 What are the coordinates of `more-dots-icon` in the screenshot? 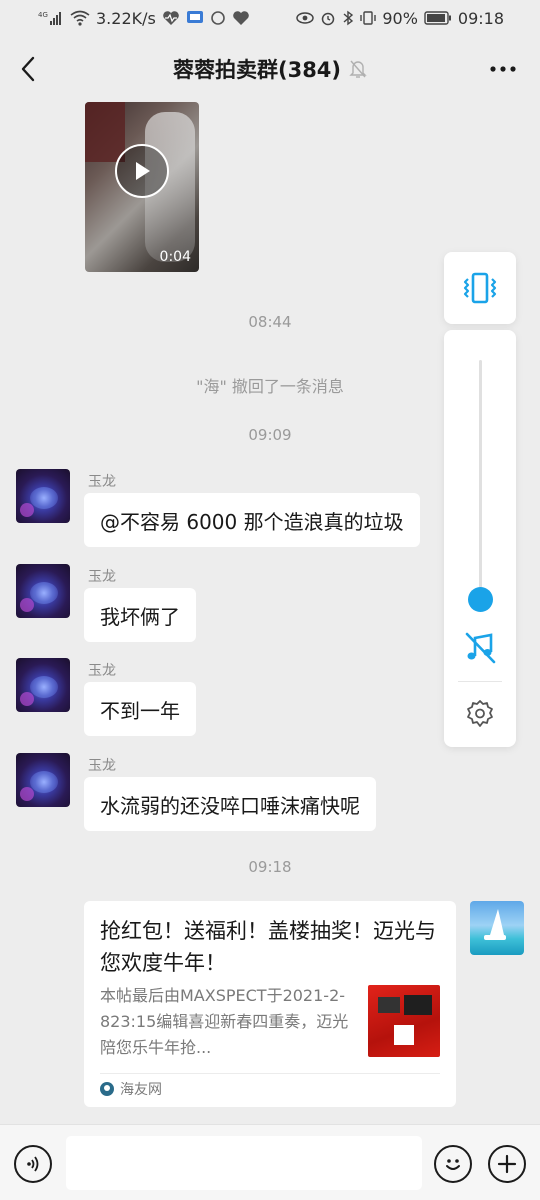 It's located at (503, 69).